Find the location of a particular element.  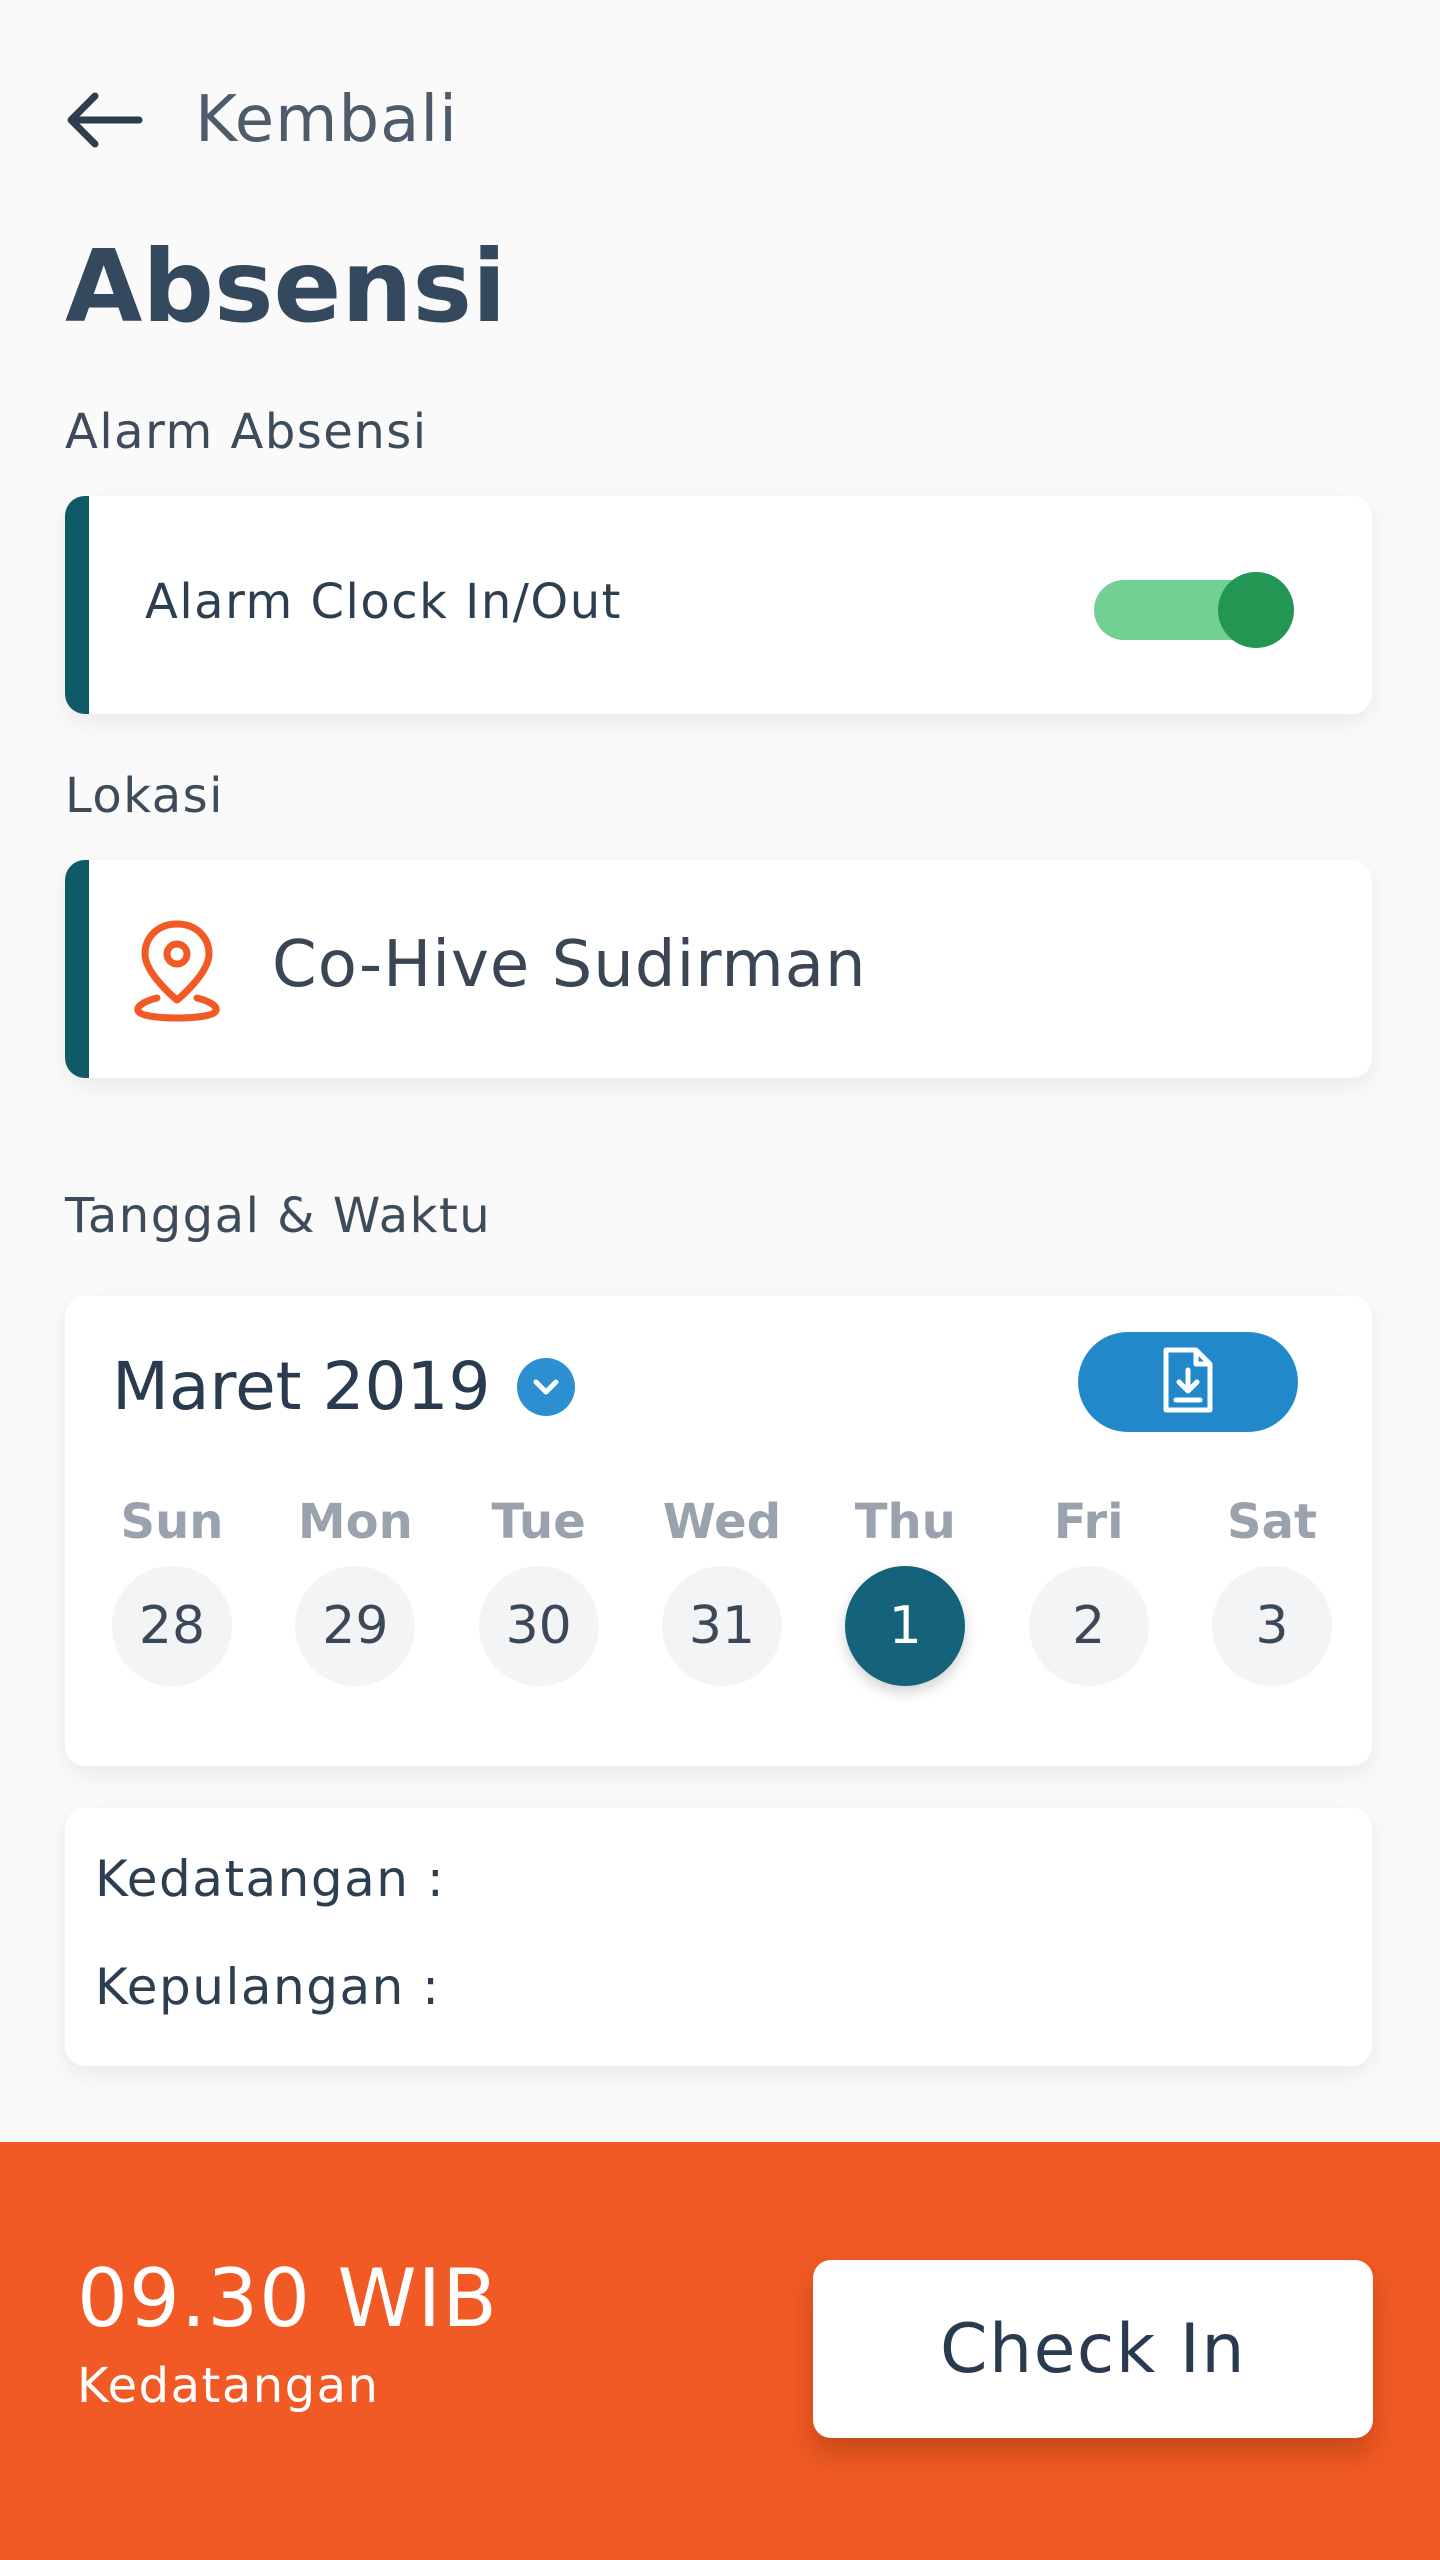

day-name: Fri is located at coordinates (1088, 1522).